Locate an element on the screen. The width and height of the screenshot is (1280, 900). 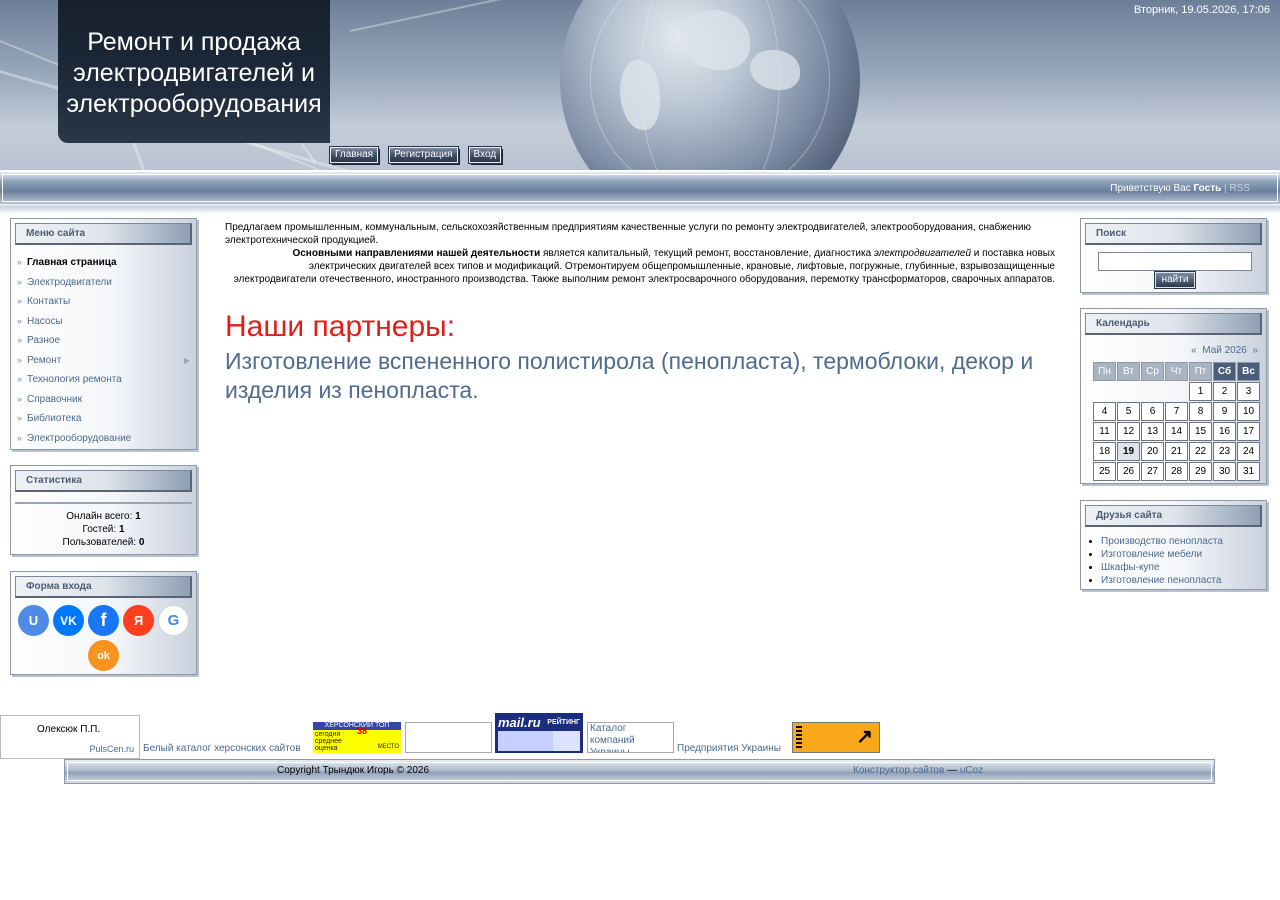
broken-counter-image is located at coordinates (448, 737).